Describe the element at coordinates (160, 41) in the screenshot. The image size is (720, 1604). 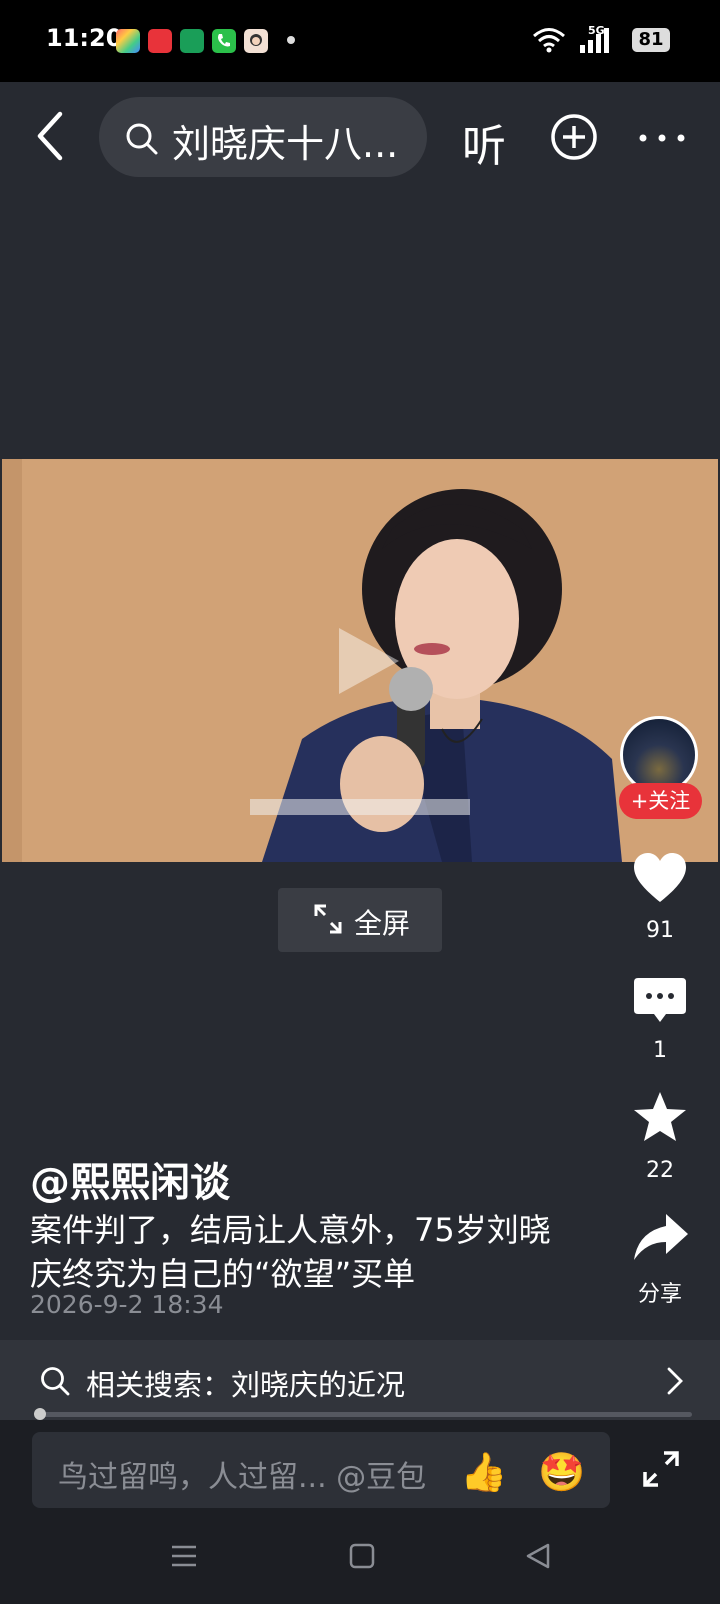
I see `toutiao-icon` at that location.